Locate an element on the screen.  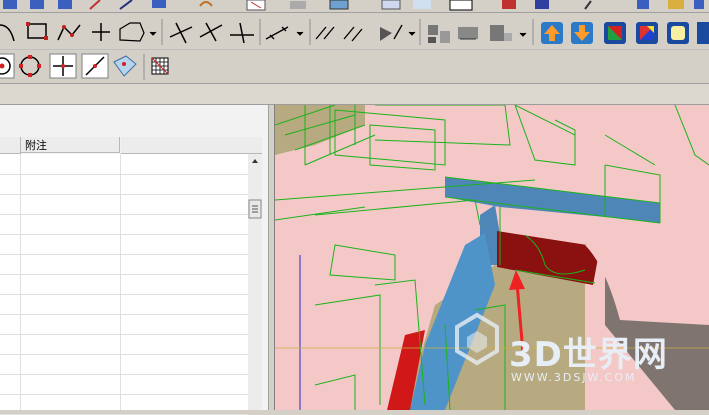
cube-icon is located at coordinates (339, 5).